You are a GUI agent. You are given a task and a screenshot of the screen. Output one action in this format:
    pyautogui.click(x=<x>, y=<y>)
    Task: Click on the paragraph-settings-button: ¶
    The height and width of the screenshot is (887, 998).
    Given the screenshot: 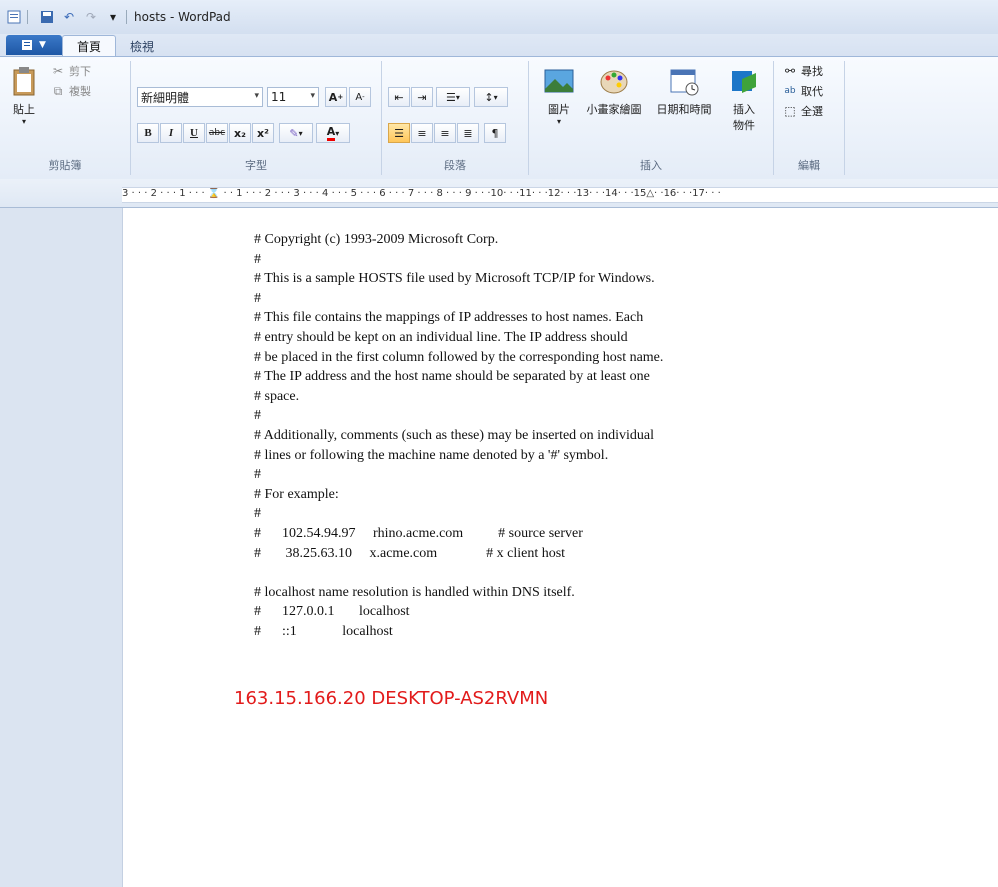 What is the action you would take?
    pyautogui.click(x=495, y=133)
    